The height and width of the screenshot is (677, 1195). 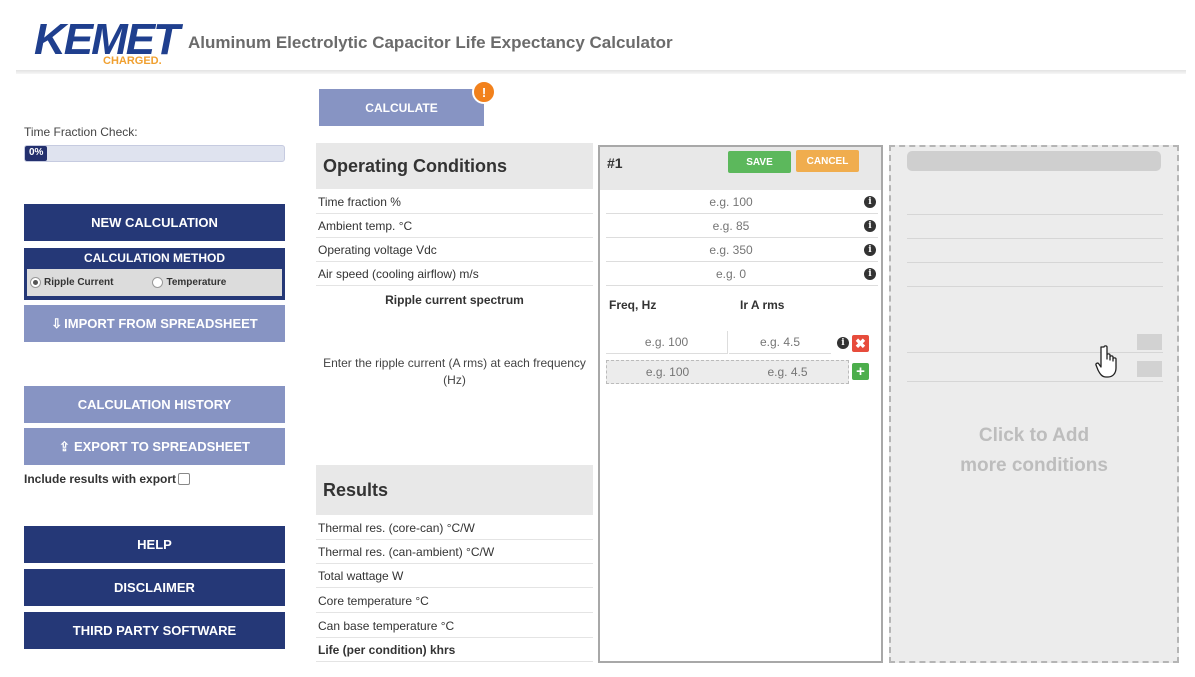 I want to click on label-operating-voltage: Operating voltage Vdc, so click(x=454, y=250).